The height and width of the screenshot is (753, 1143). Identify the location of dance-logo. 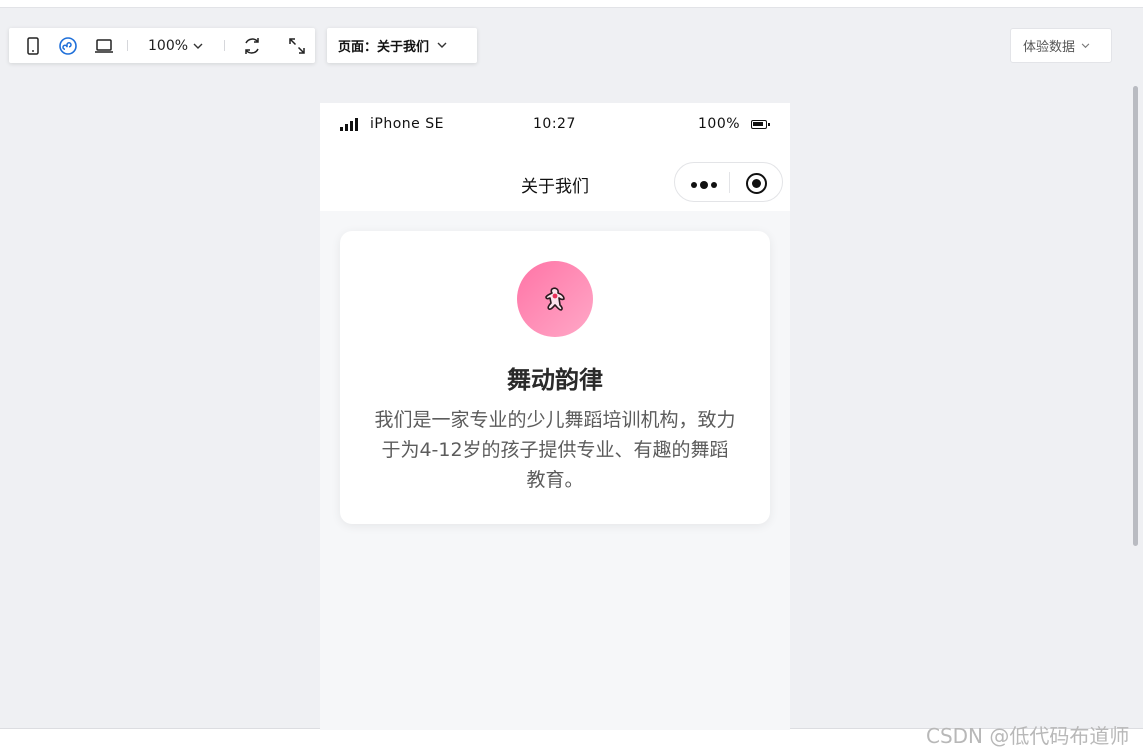
(555, 299).